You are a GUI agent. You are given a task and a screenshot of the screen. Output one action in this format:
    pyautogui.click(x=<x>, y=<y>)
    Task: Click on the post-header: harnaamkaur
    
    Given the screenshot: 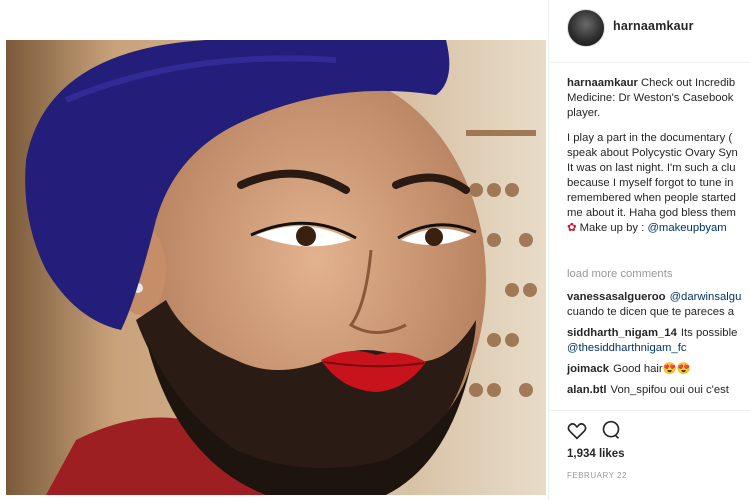 What is the action you would take?
    pyautogui.click(x=649, y=31)
    